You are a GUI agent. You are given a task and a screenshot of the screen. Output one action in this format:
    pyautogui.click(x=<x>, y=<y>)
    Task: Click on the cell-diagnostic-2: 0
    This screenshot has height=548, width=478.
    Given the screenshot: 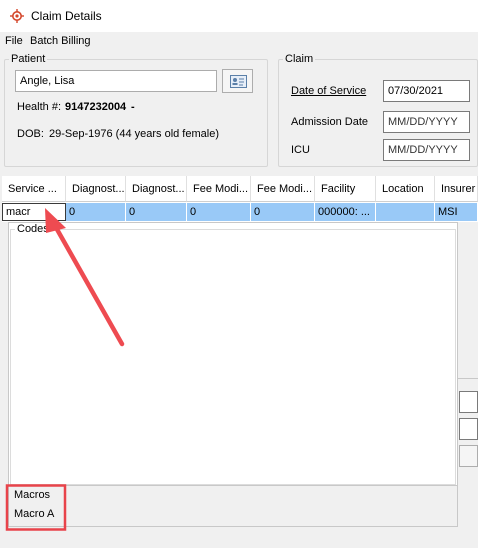 What is the action you would take?
    pyautogui.click(x=156, y=212)
    